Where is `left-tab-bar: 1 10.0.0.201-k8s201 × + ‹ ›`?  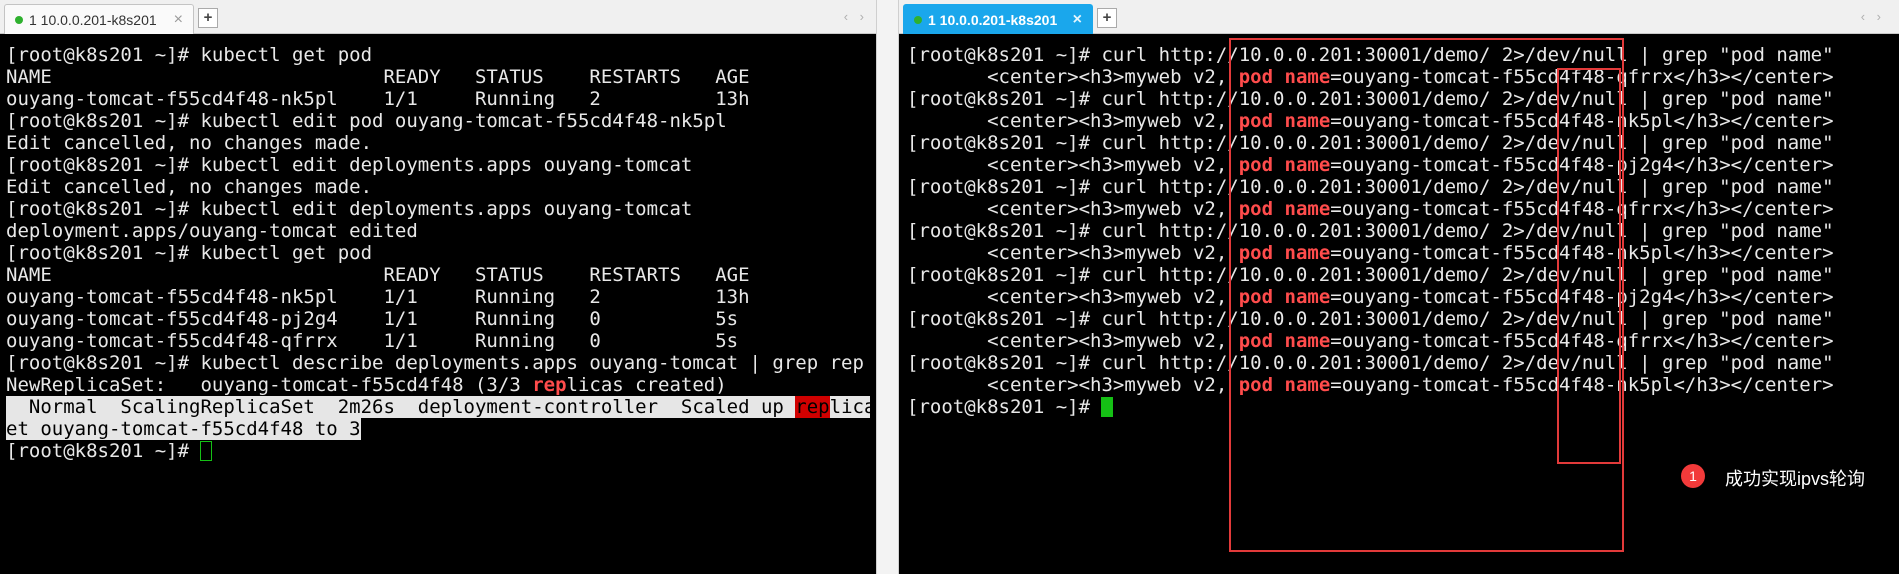
left-tab-bar: 1 10.0.0.201-k8s201 × + ‹ › is located at coordinates (438, 17).